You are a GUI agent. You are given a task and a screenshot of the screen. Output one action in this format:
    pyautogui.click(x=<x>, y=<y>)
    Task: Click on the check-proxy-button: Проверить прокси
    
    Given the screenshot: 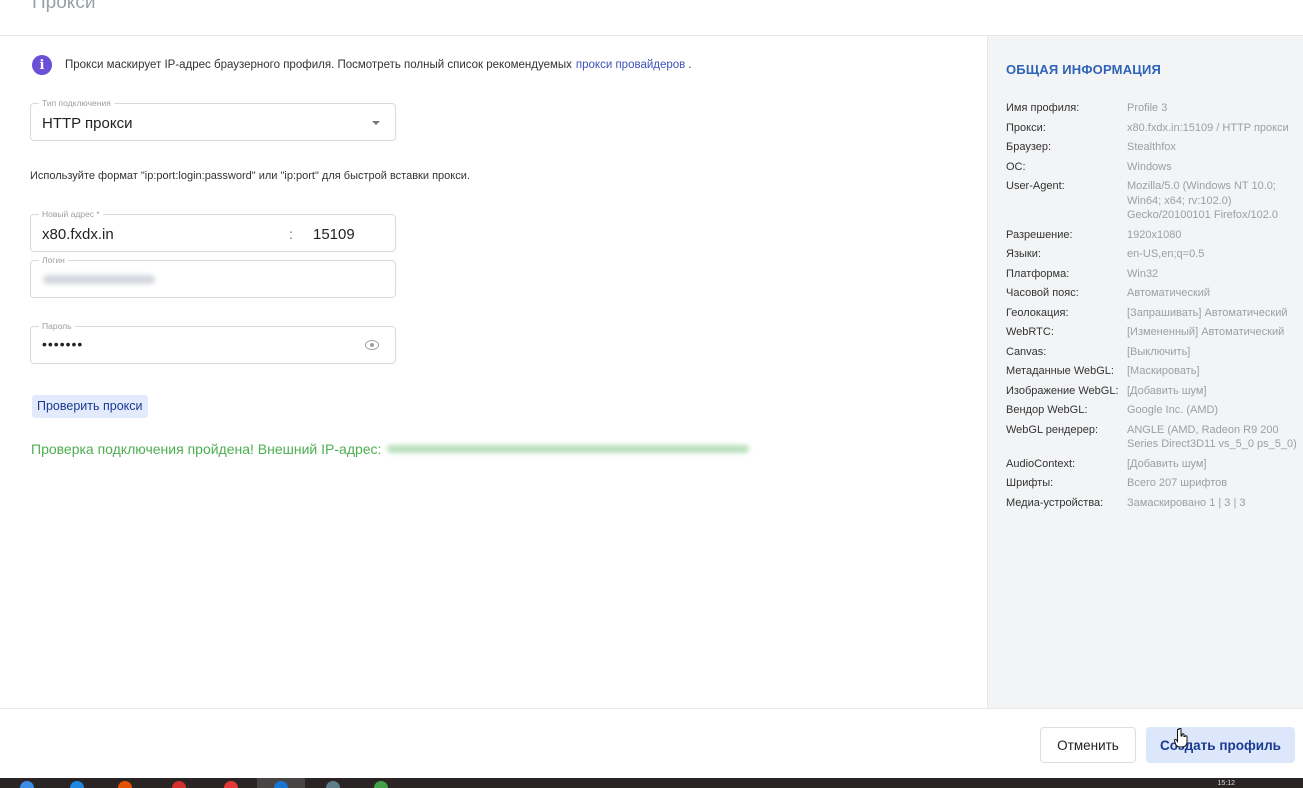 What is the action you would take?
    pyautogui.click(x=90, y=406)
    